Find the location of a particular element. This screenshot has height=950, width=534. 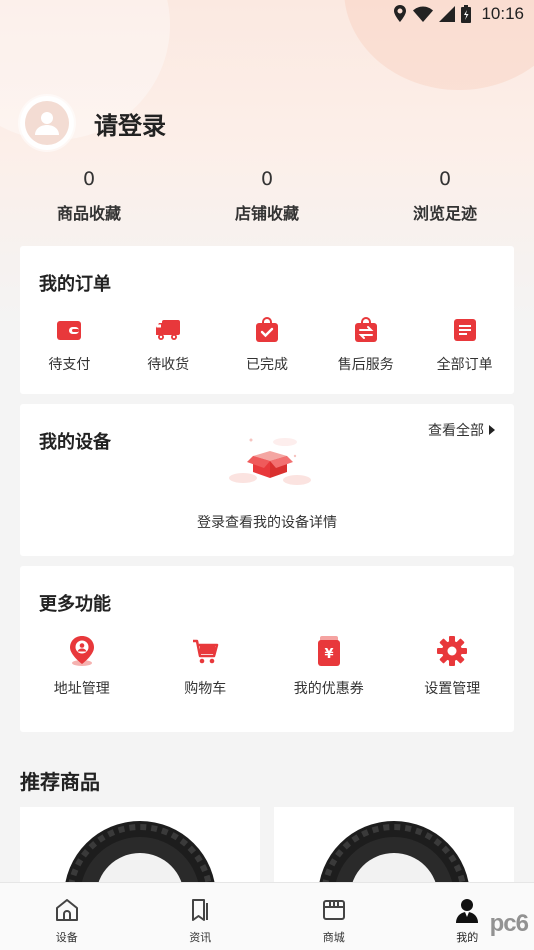

store-icon is located at coordinates (333, 910).